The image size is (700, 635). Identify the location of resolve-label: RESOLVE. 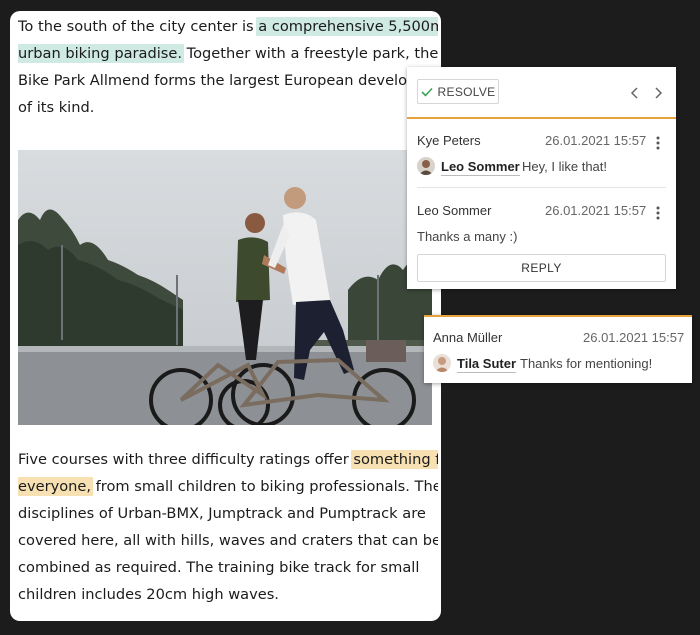
(466, 91).